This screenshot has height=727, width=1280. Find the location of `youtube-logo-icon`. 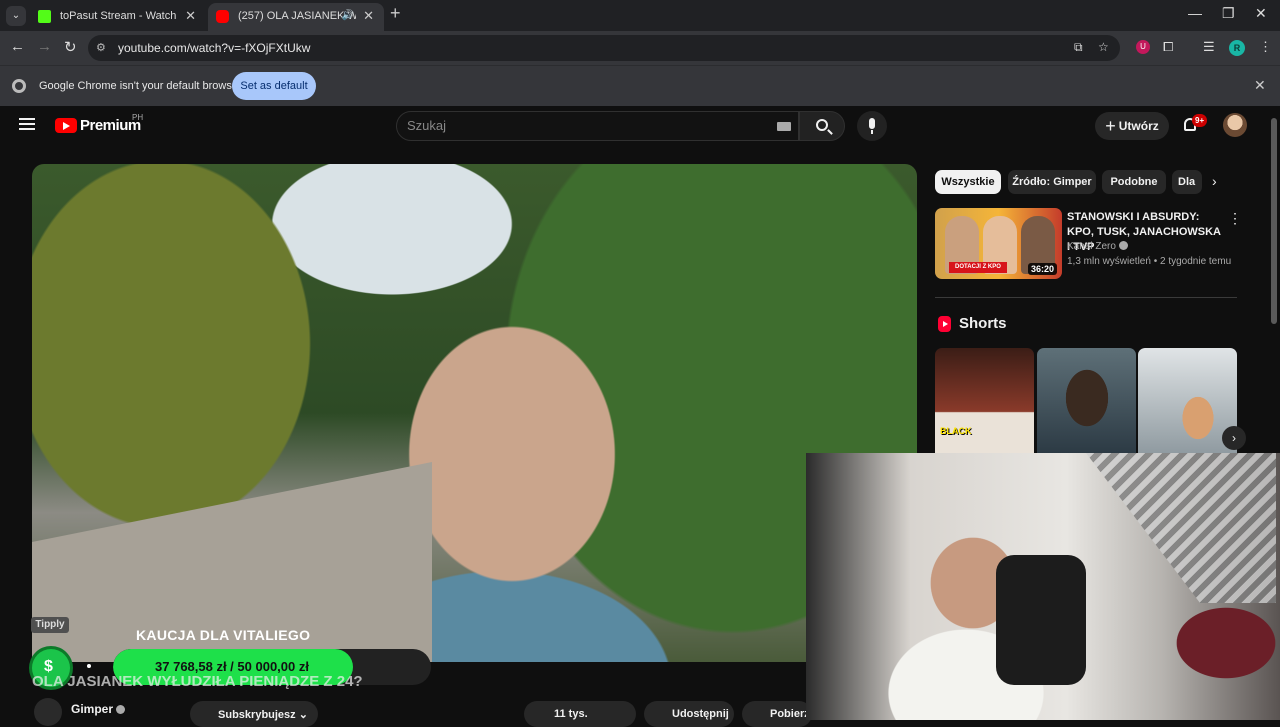

youtube-logo-icon is located at coordinates (66, 125).